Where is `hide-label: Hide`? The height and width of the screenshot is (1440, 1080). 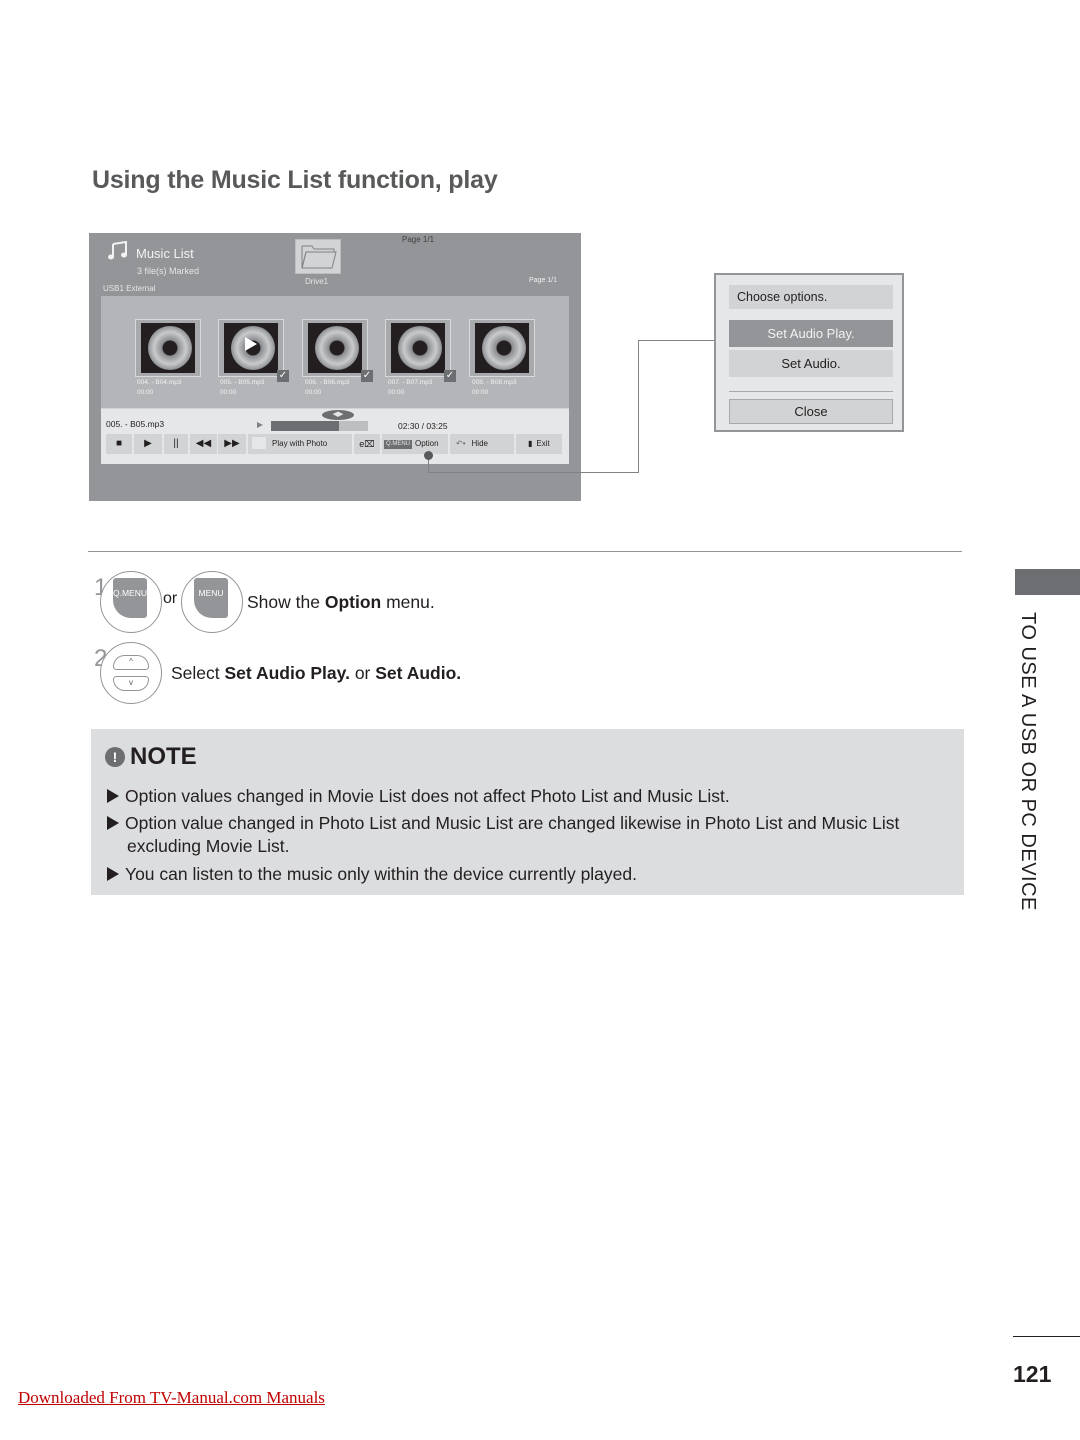
hide-label: Hide is located at coordinates (479, 443).